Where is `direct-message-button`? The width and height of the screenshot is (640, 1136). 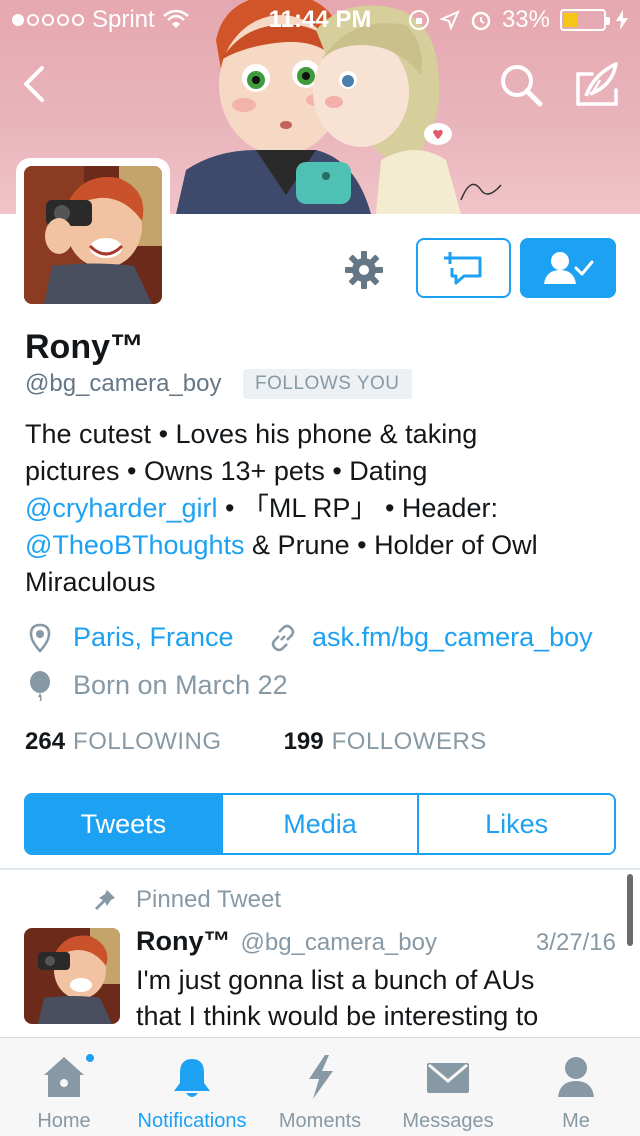 direct-message-button is located at coordinates (463, 268).